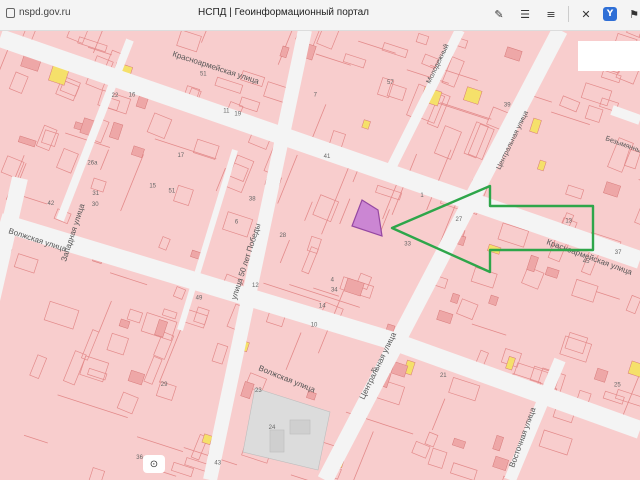  Describe the element at coordinates (115, 96) in the screenshot. I see `parcel-number: 22` at that location.